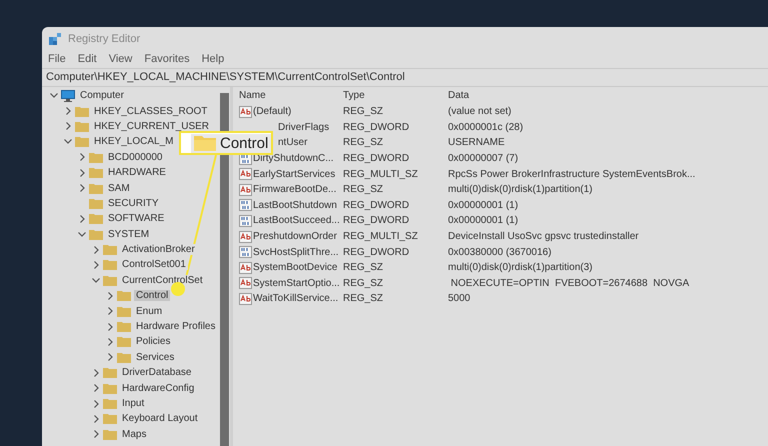 This screenshot has width=768, height=446. I want to click on tree-item: HKEY_CURRENT_USER, so click(152, 126).